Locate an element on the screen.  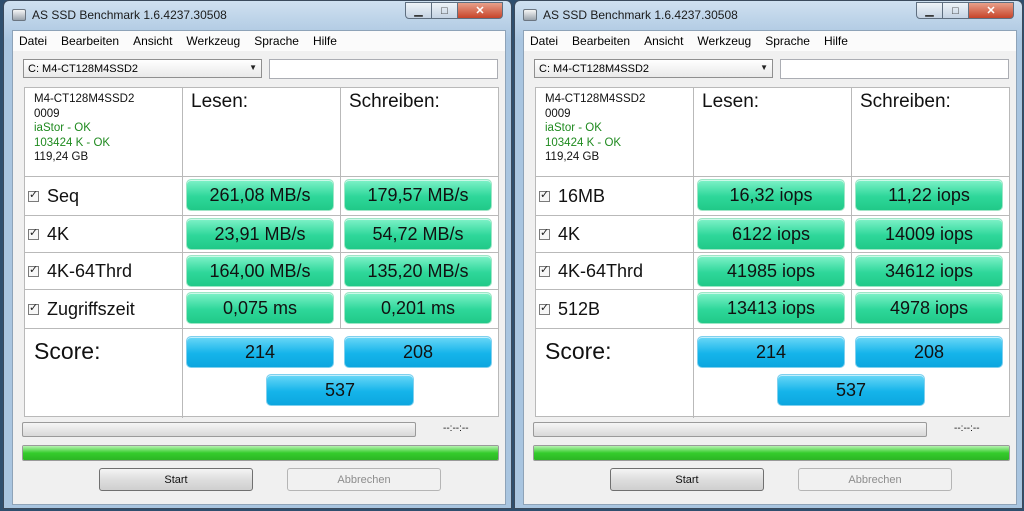
write-value: 0,201 ms is located at coordinates (418, 308).